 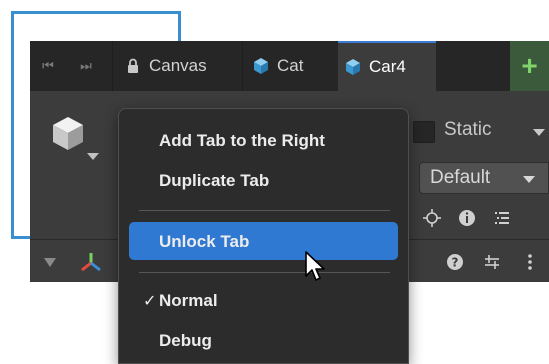 What do you see at coordinates (468, 129) in the screenshot?
I see `static-label: Static` at bounding box center [468, 129].